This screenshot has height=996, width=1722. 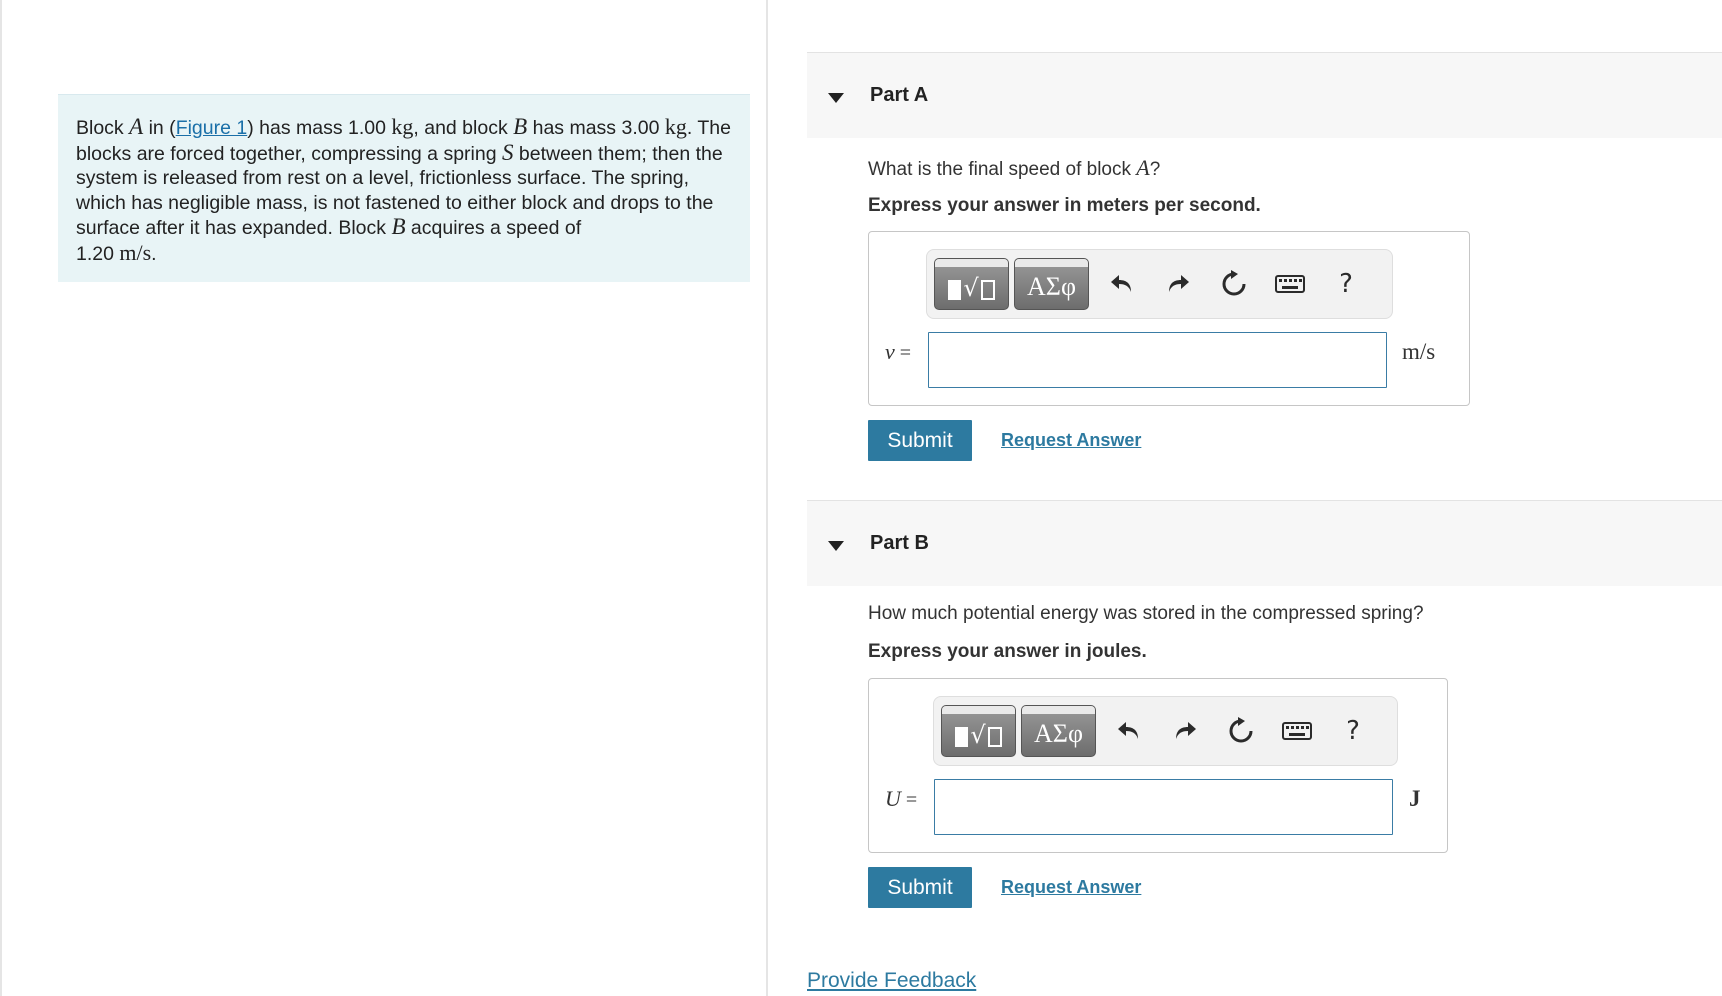 What do you see at coordinates (154, 253) in the screenshot?
I see `problem-text: .` at bounding box center [154, 253].